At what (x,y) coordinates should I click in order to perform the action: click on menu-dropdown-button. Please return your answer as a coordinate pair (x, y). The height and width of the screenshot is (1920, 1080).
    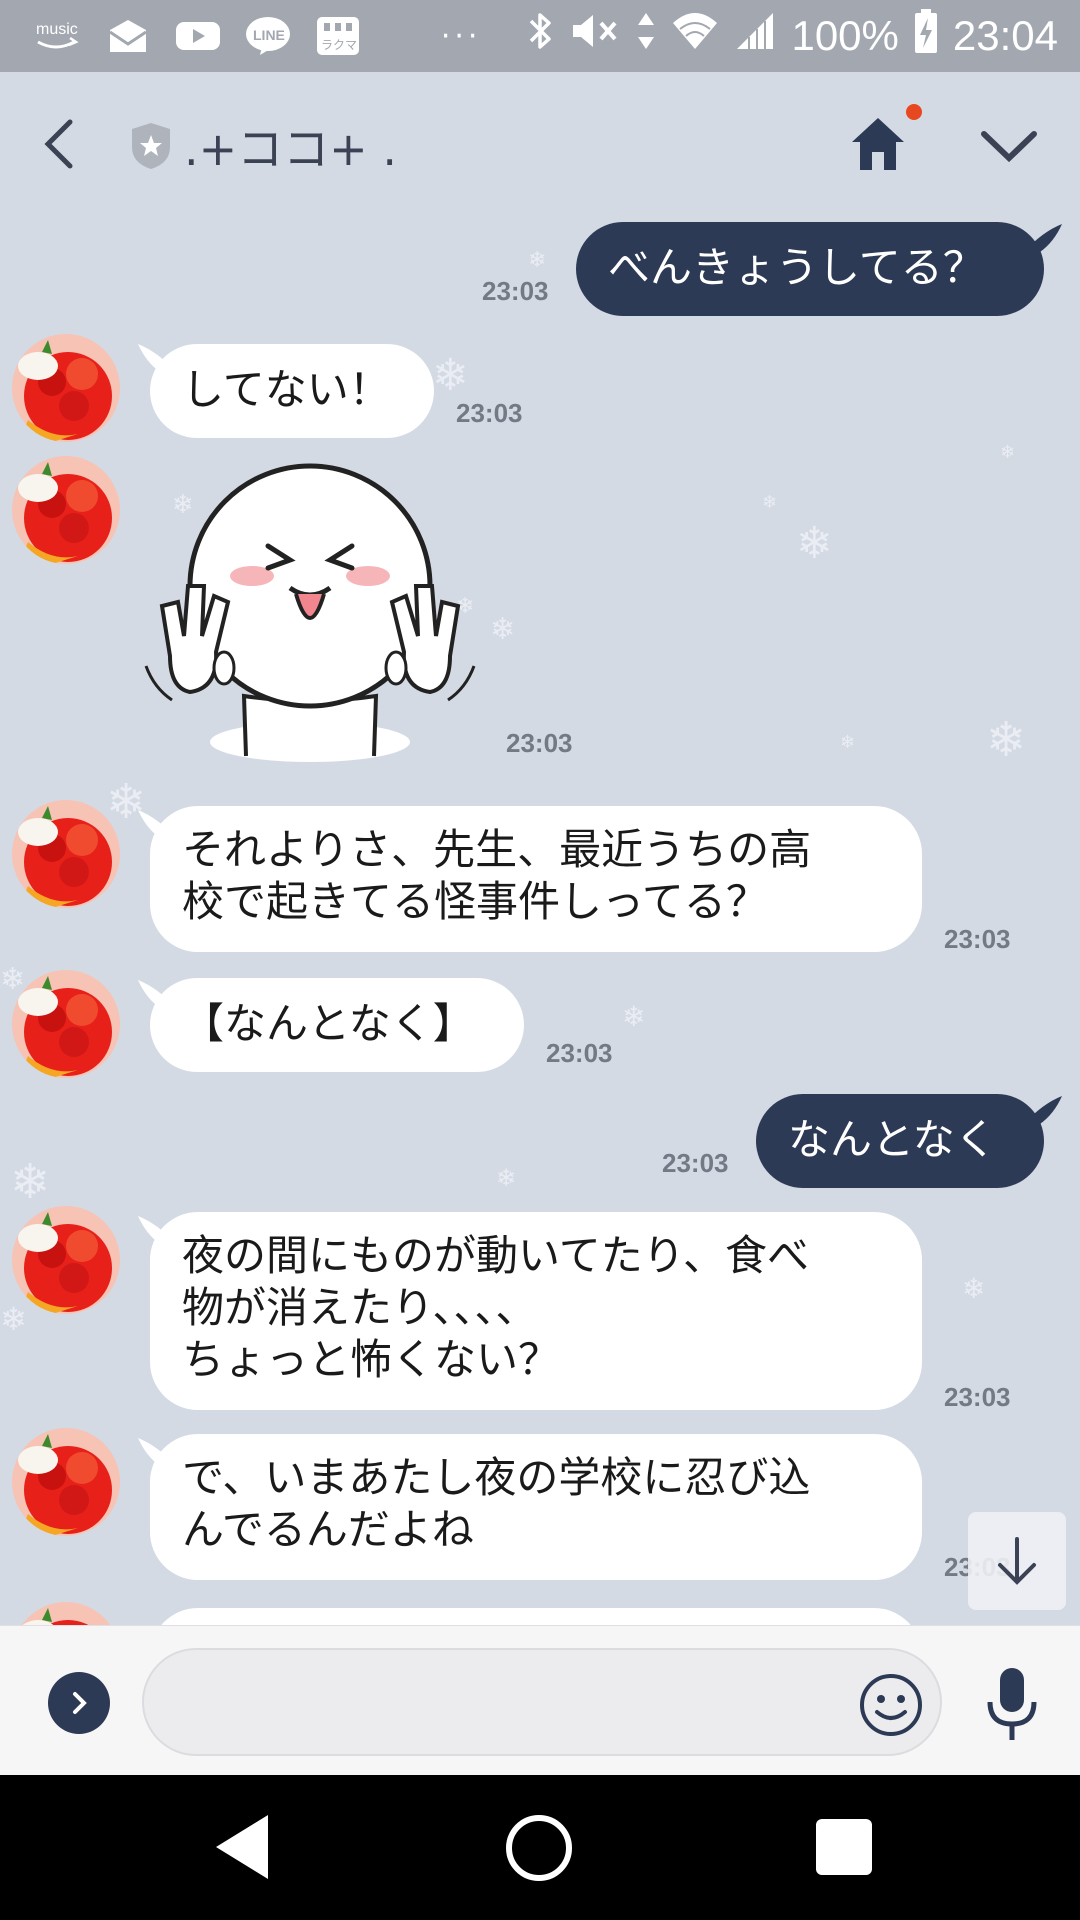
    Looking at the image, I should click on (1009, 145).